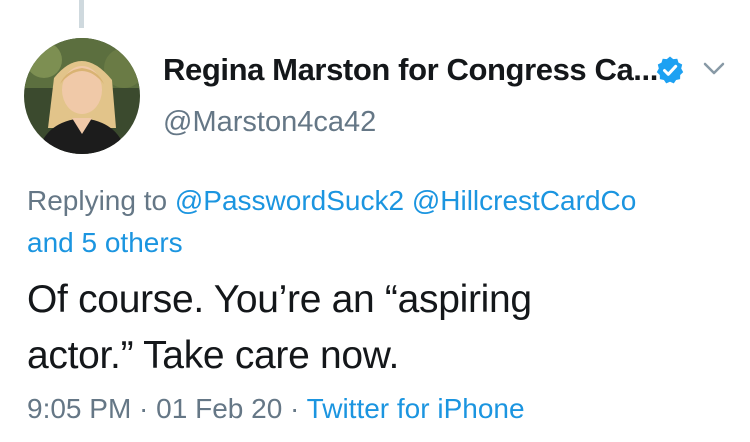 This screenshot has width=750, height=442. Describe the element at coordinates (219, 408) in the screenshot. I see `tweet-date: 01 Feb 20` at that location.